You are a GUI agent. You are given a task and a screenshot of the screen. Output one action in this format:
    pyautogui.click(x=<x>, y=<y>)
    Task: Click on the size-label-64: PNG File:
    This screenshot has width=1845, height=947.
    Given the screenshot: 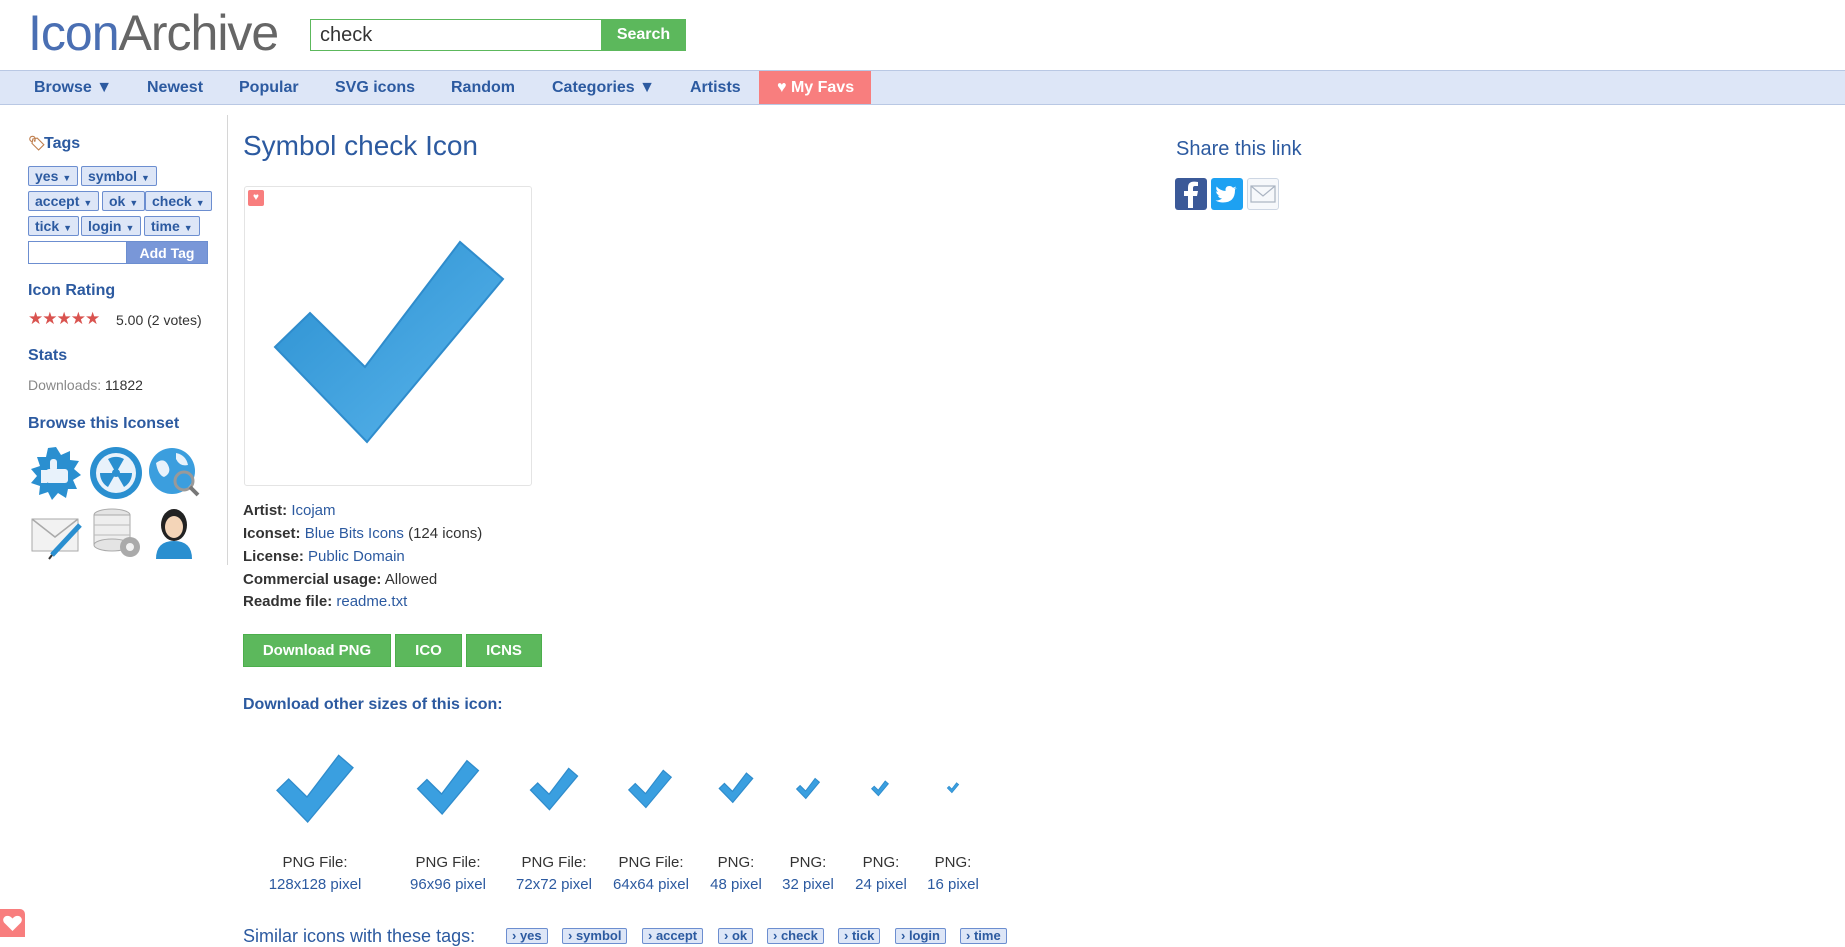 What is the action you would take?
    pyautogui.click(x=651, y=862)
    